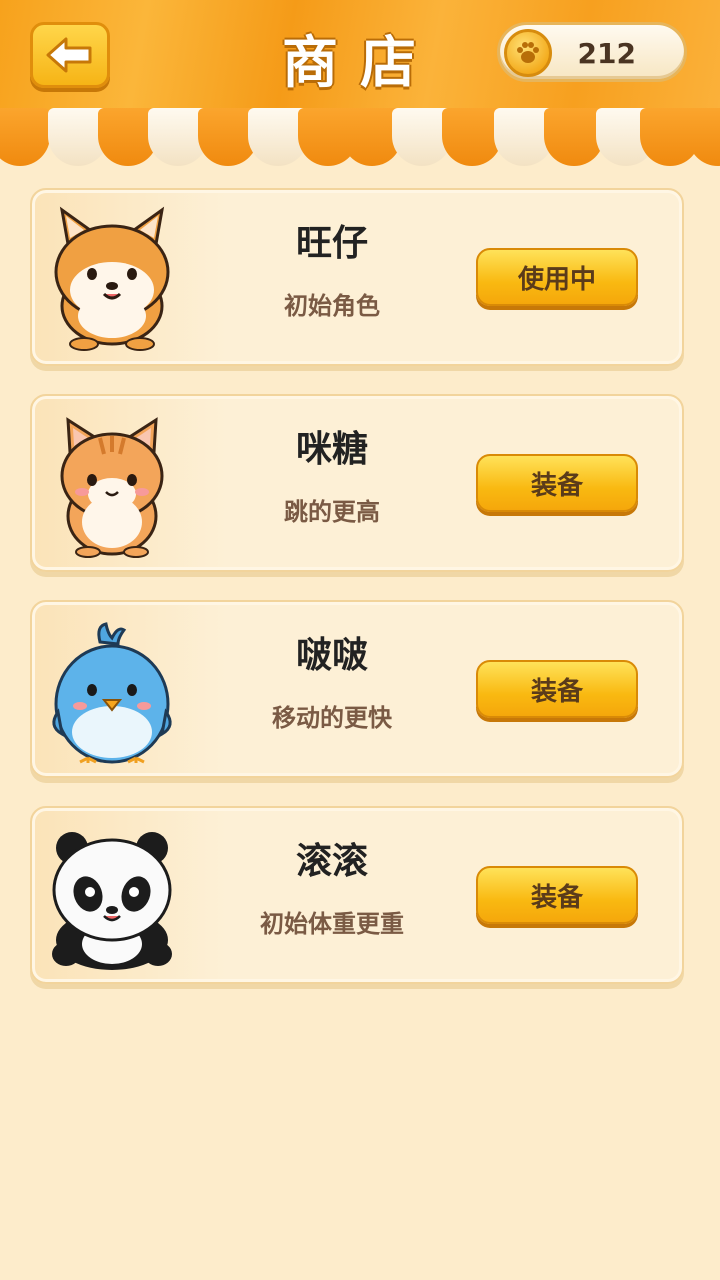 Image resolution: width=720 pixels, height=1280 pixels. What do you see at coordinates (331, 449) in the screenshot?
I see `character-name: 咪糖` at bounding box center [331, 449].